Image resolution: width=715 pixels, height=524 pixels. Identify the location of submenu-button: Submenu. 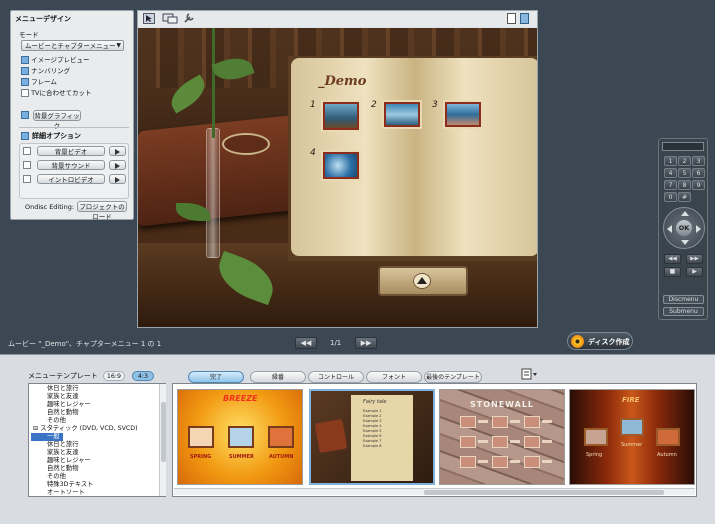
(683, 311).